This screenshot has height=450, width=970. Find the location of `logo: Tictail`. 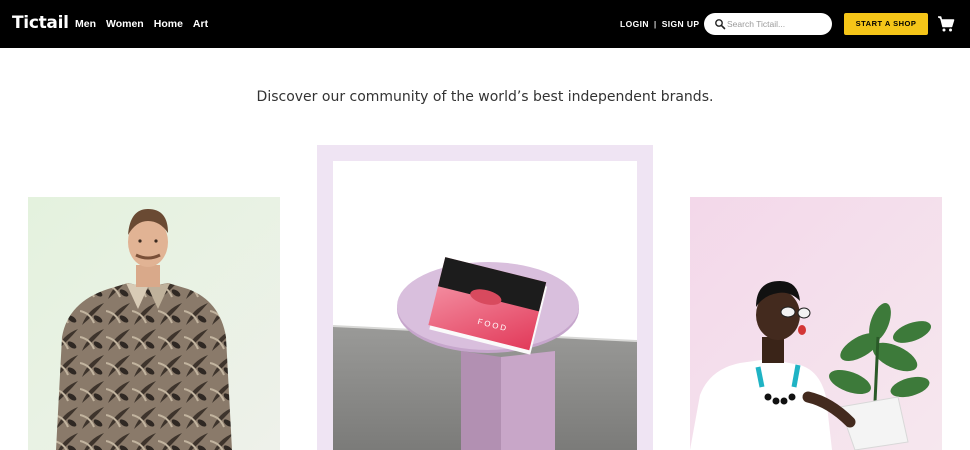

logo: Tictail is located at coordinates (40, 23).